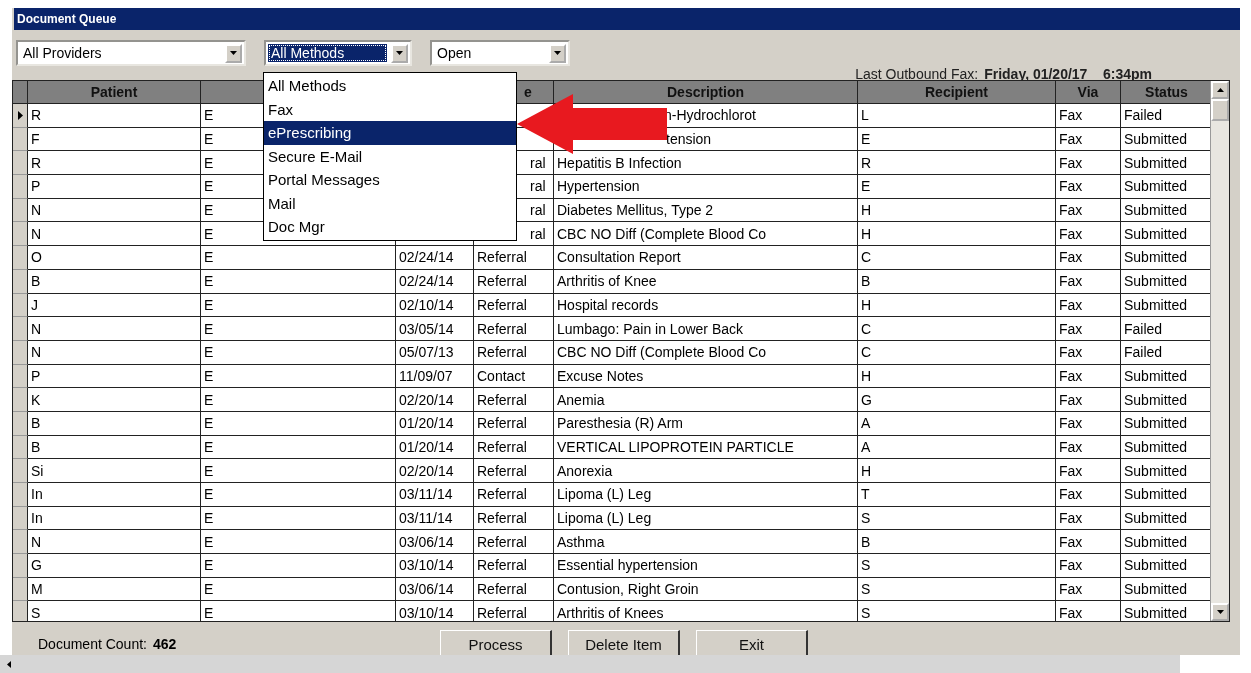 Image resolution: width=1251 pixels, height=673 pixels. I want to click on dropdown-option: ePrescribing, so click(390, 133).